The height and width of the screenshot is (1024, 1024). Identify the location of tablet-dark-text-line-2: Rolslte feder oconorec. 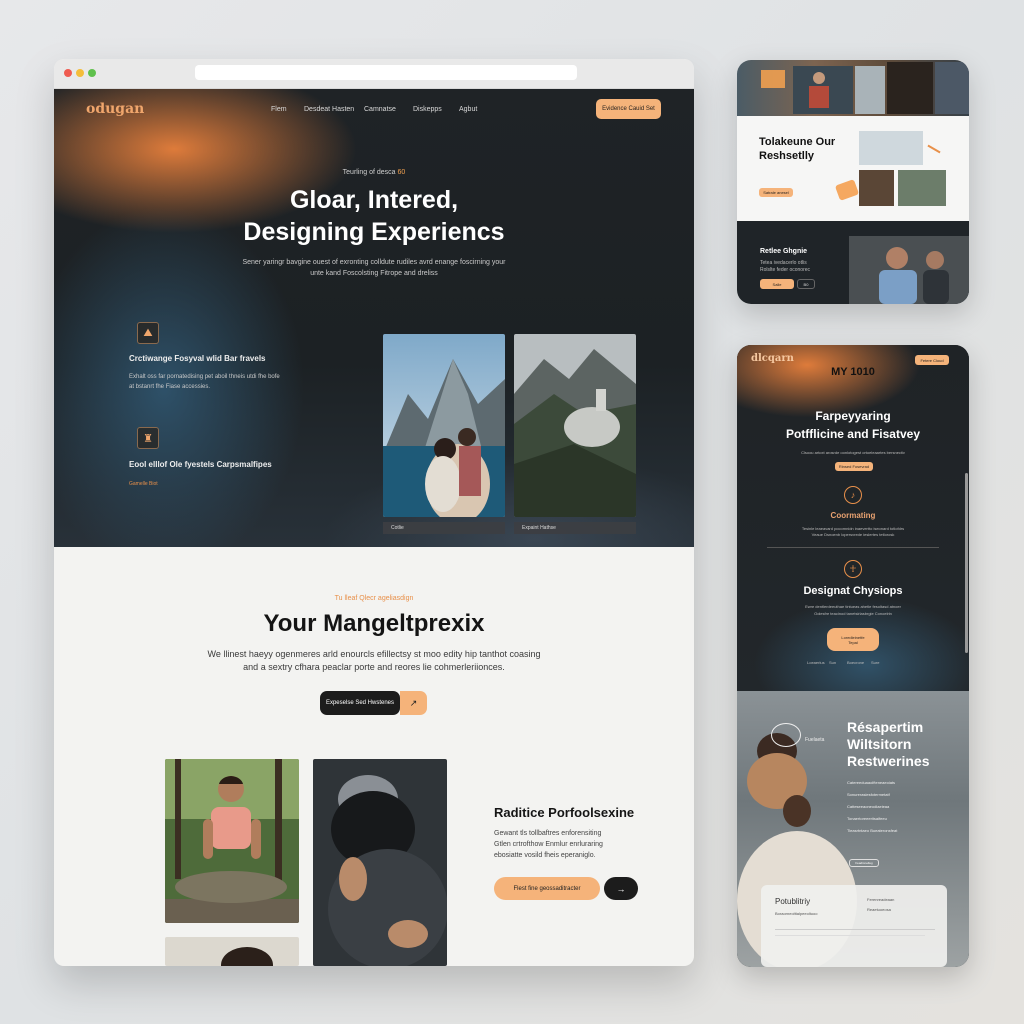
(785, 270).